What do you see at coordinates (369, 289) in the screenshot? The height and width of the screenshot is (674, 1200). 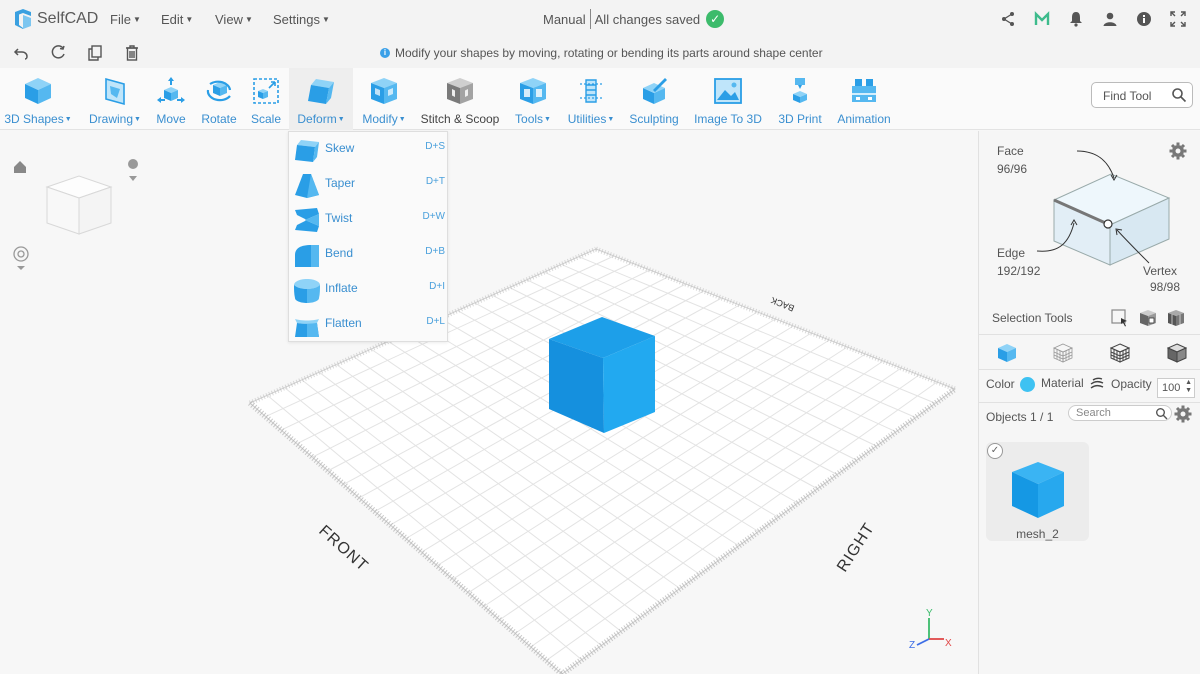 I see `deform-inflate: Inflate D+I` at bounding box center [369, 289].